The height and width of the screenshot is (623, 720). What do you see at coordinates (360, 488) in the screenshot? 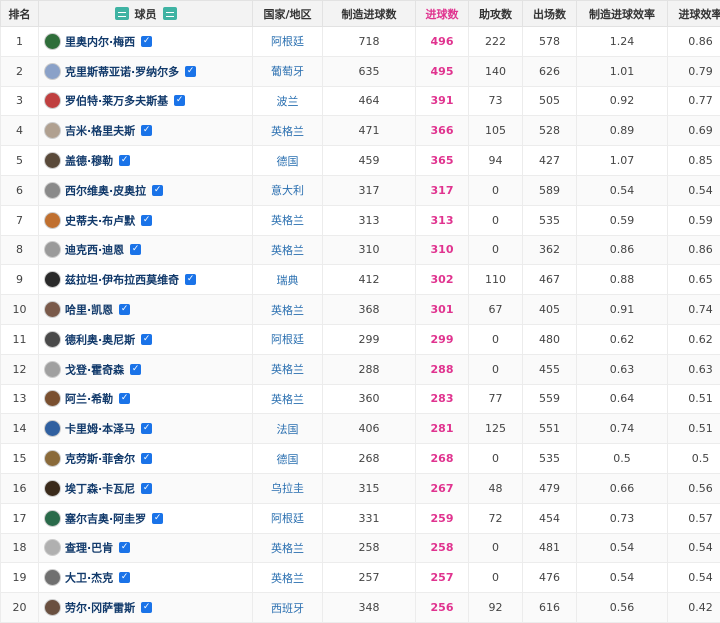
I see `table-row: 16 埃丁森·卡瓦尼 ✓ 乌拉圭 315 267 48 479 0.66 0.56` at bounding box center [360, 488].